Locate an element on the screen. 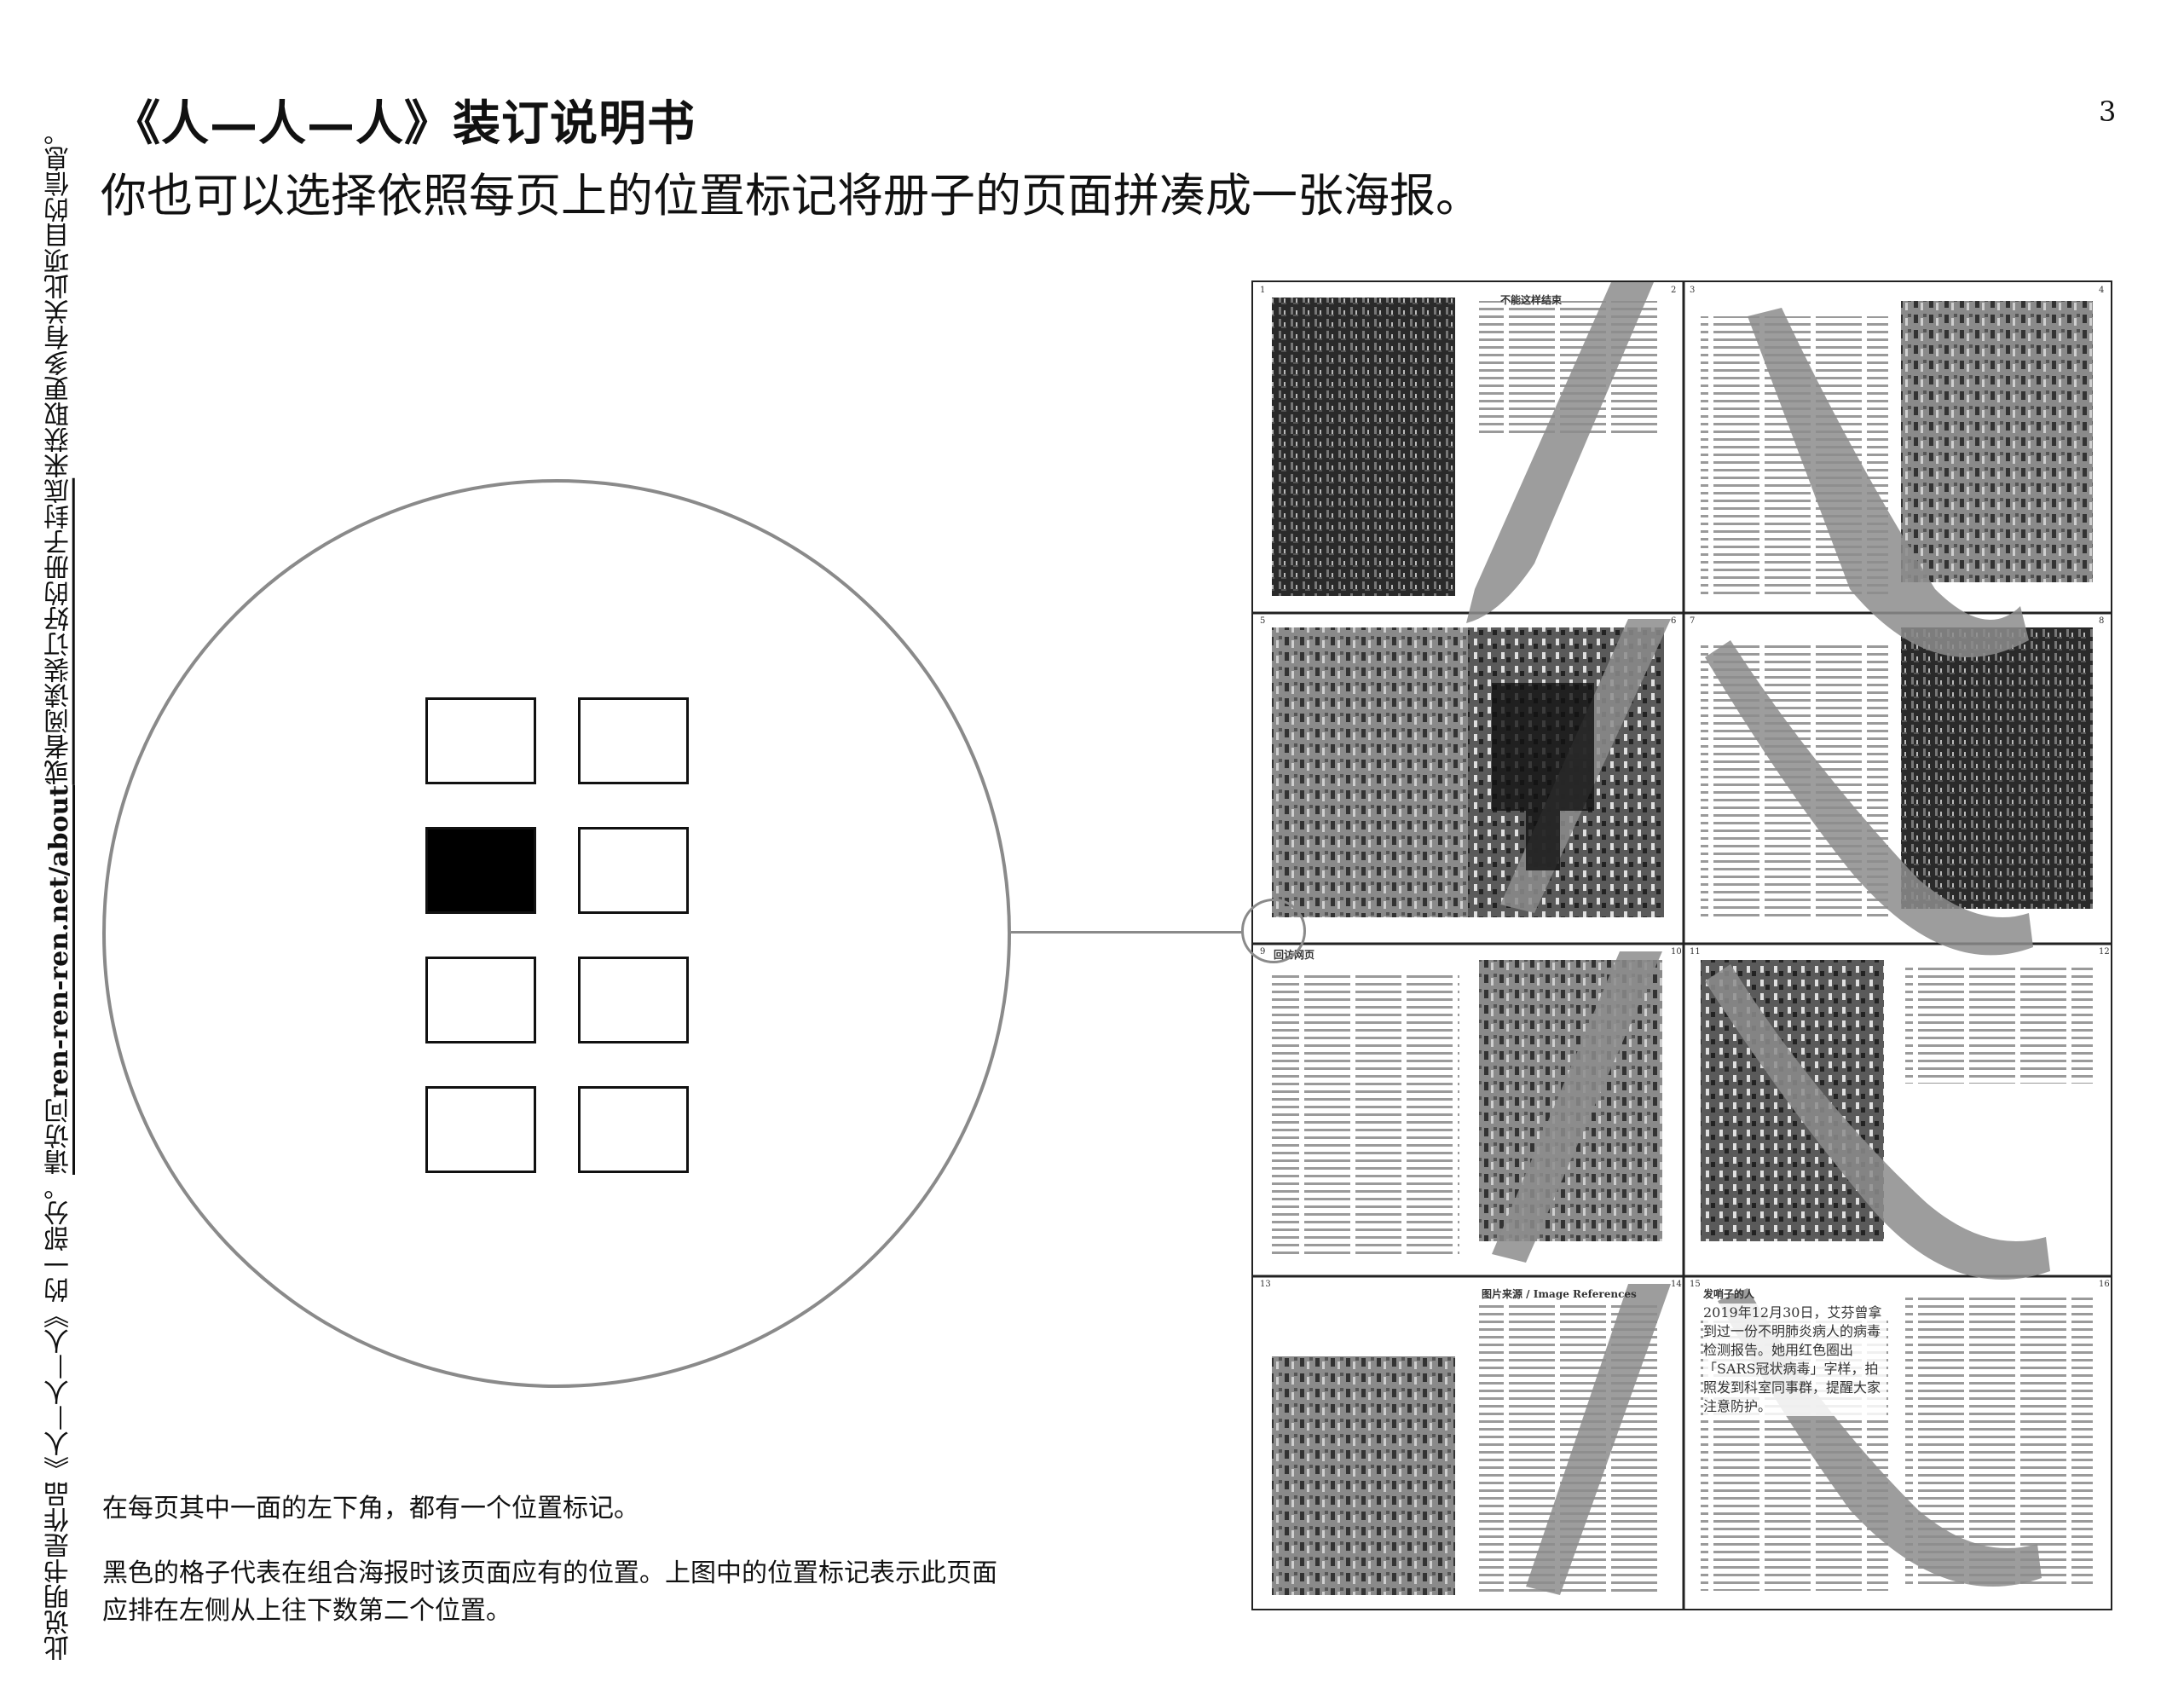 The height and width of the screenshot is (1688, 2184). poster-page-number: 12 is located at coordinates (2104, 952).